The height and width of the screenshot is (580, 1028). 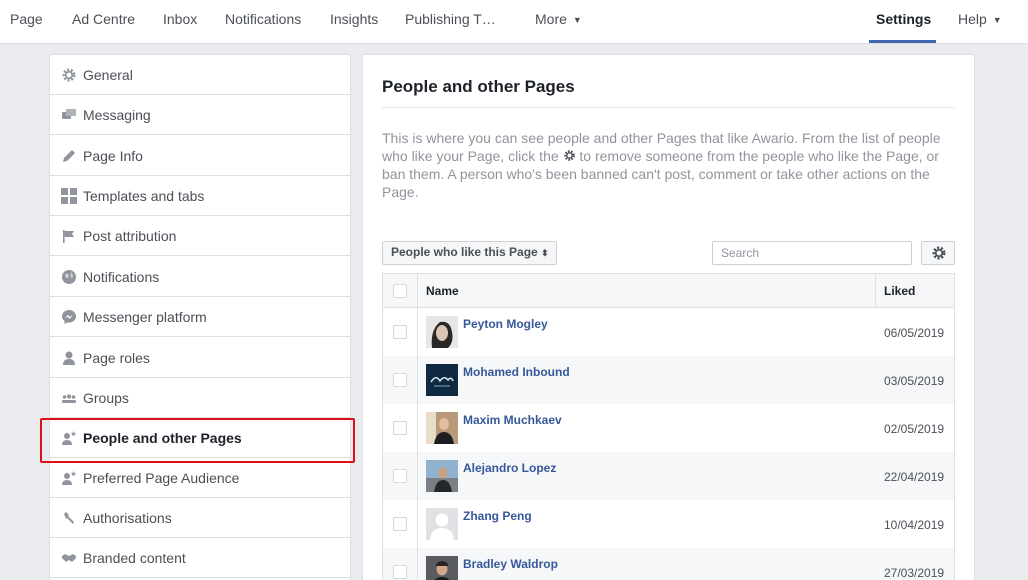 I want to click on handshake-icon, so click(x=69, y=558).